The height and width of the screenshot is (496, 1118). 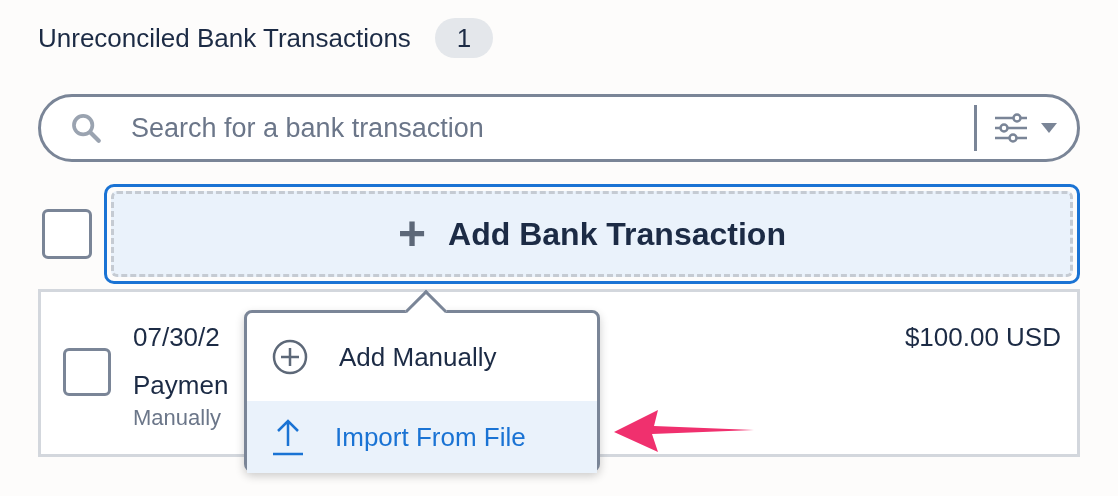 I want to click on menu-item: Add Manually, so click(x=422, y=357).